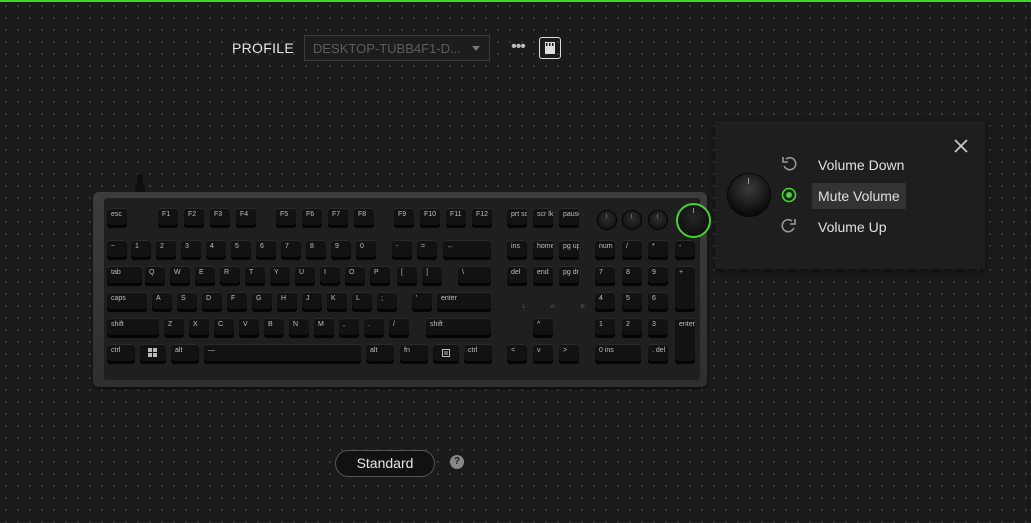  I want to click on key: F1, so click(168, 218).